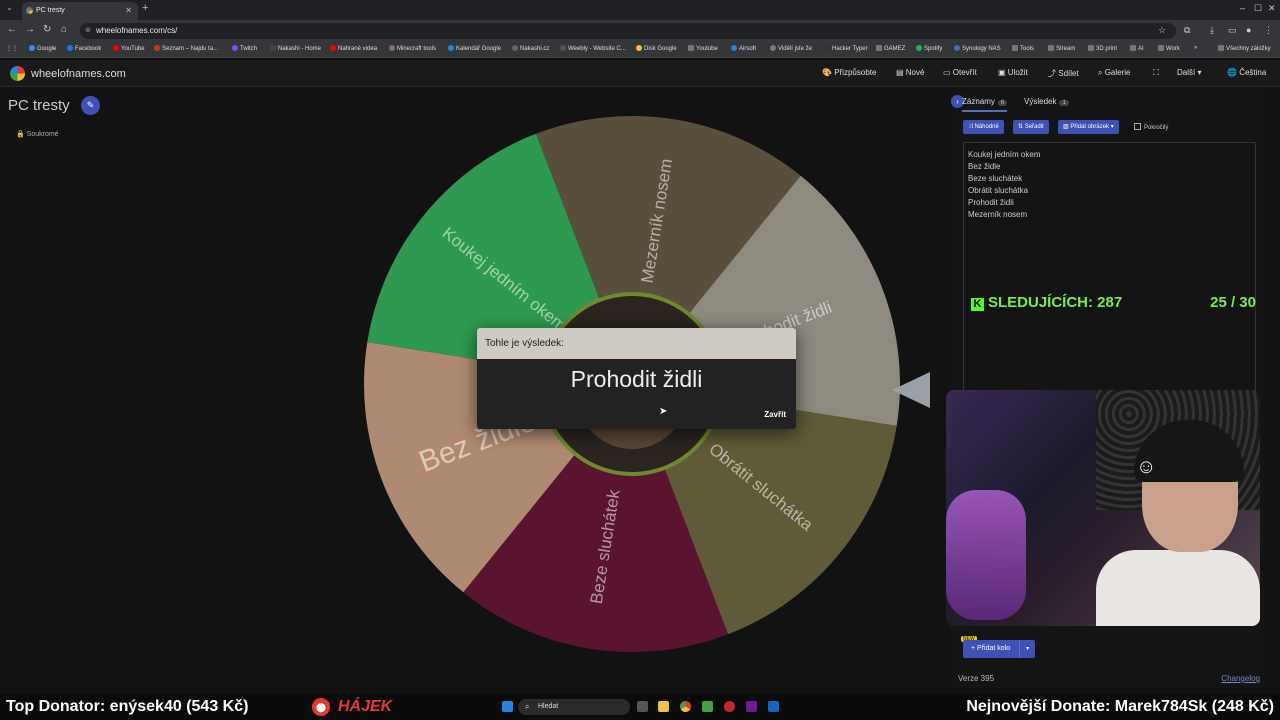 Image resolution: width=1280 pixels, height=720 pixels. I want to click on tab-results: Výsledek 1, so click(1046, 101).